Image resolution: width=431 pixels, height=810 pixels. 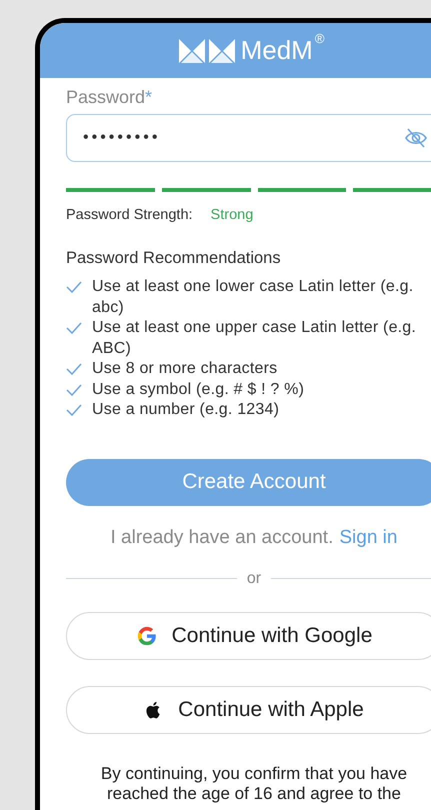 What do you see at coordinates (106, 97) in the screenshot?
I see `field-label: Password` at bounding box center [106, 97].